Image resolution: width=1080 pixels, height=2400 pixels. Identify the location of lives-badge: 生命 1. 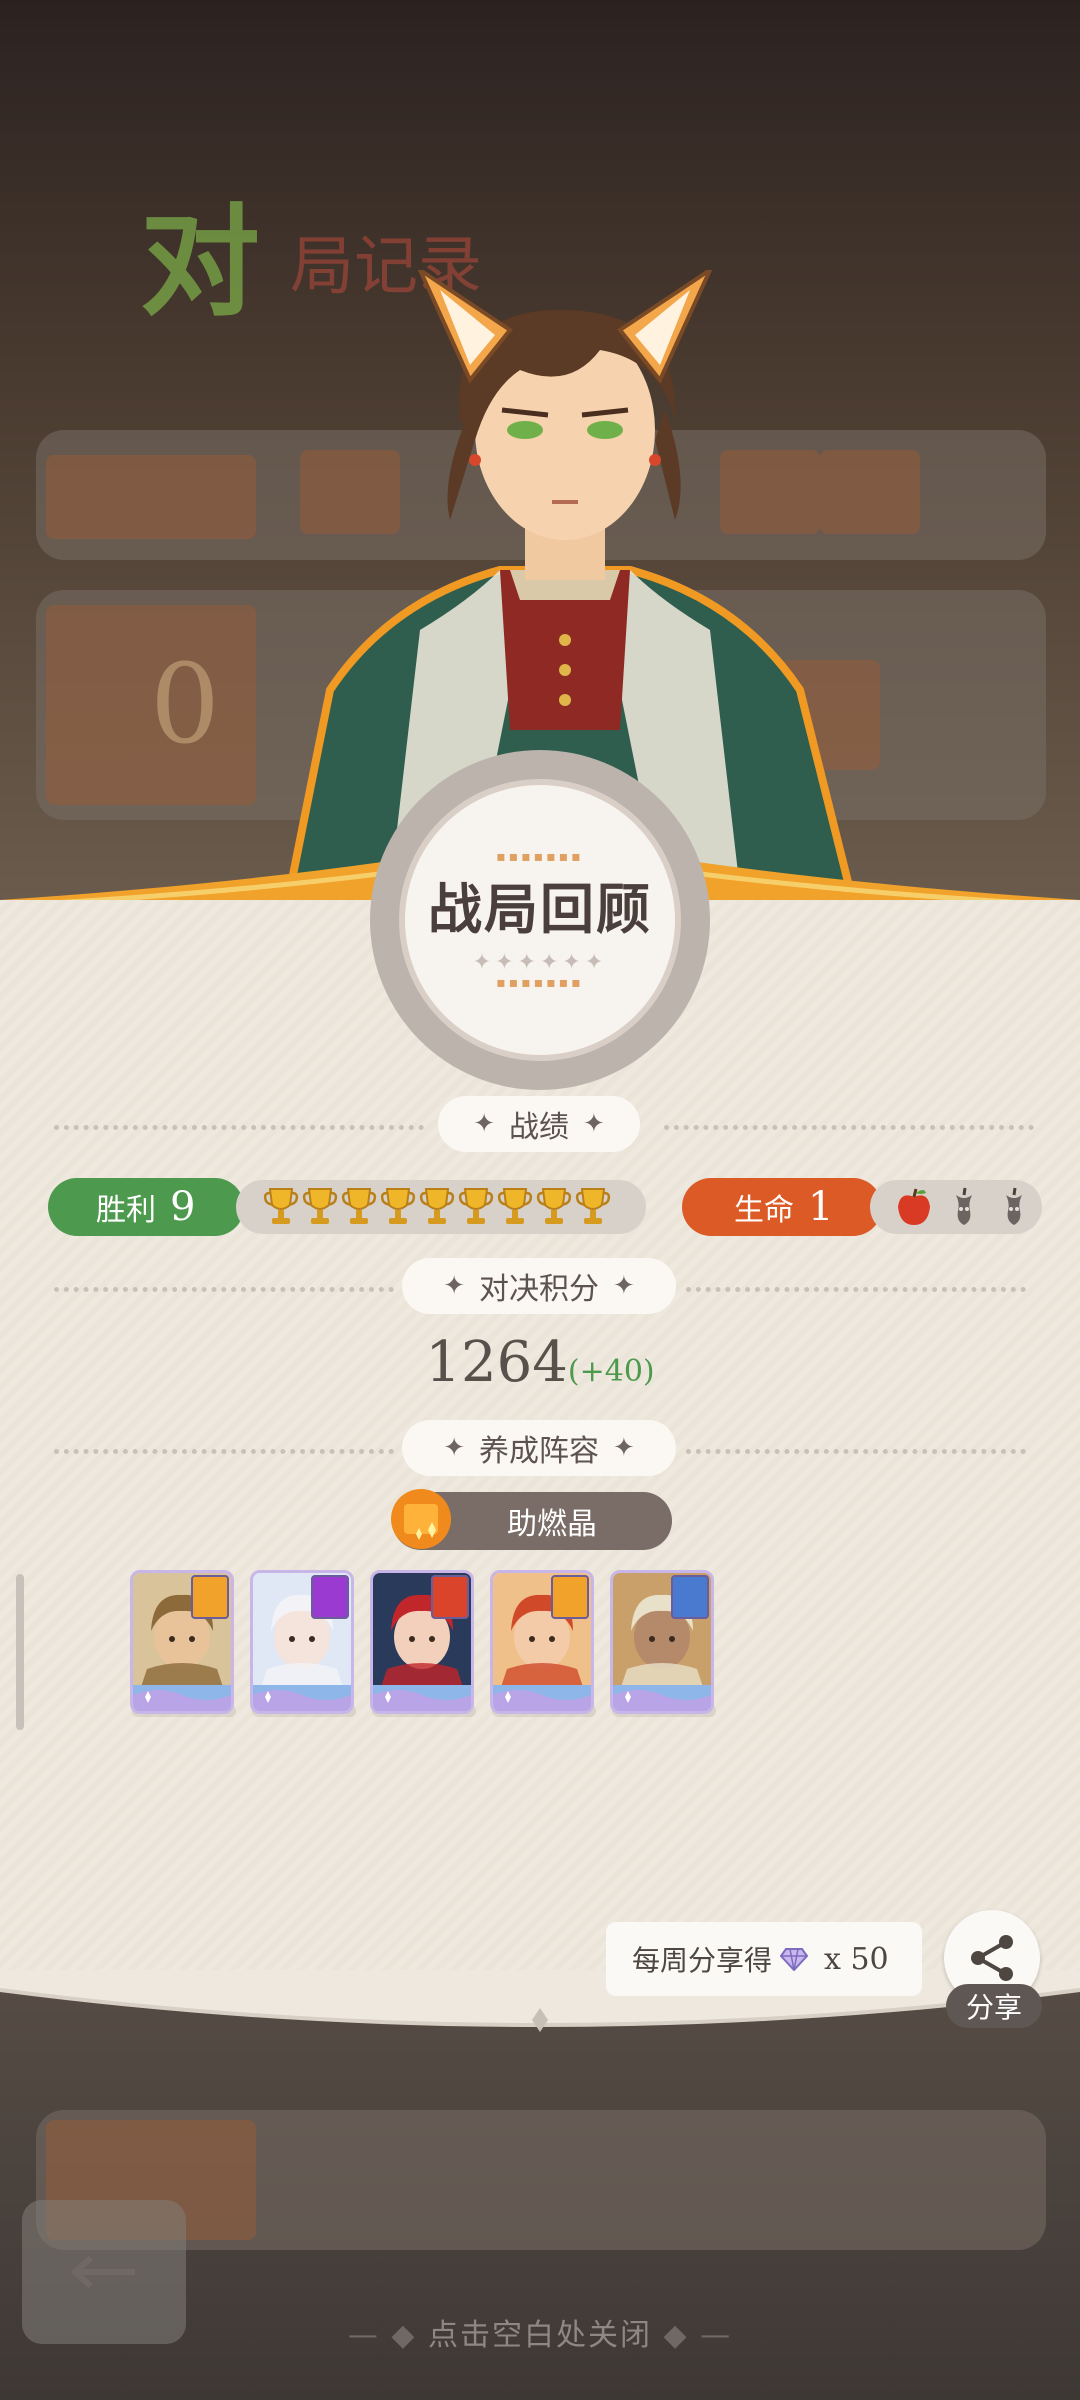
(782, 1207).